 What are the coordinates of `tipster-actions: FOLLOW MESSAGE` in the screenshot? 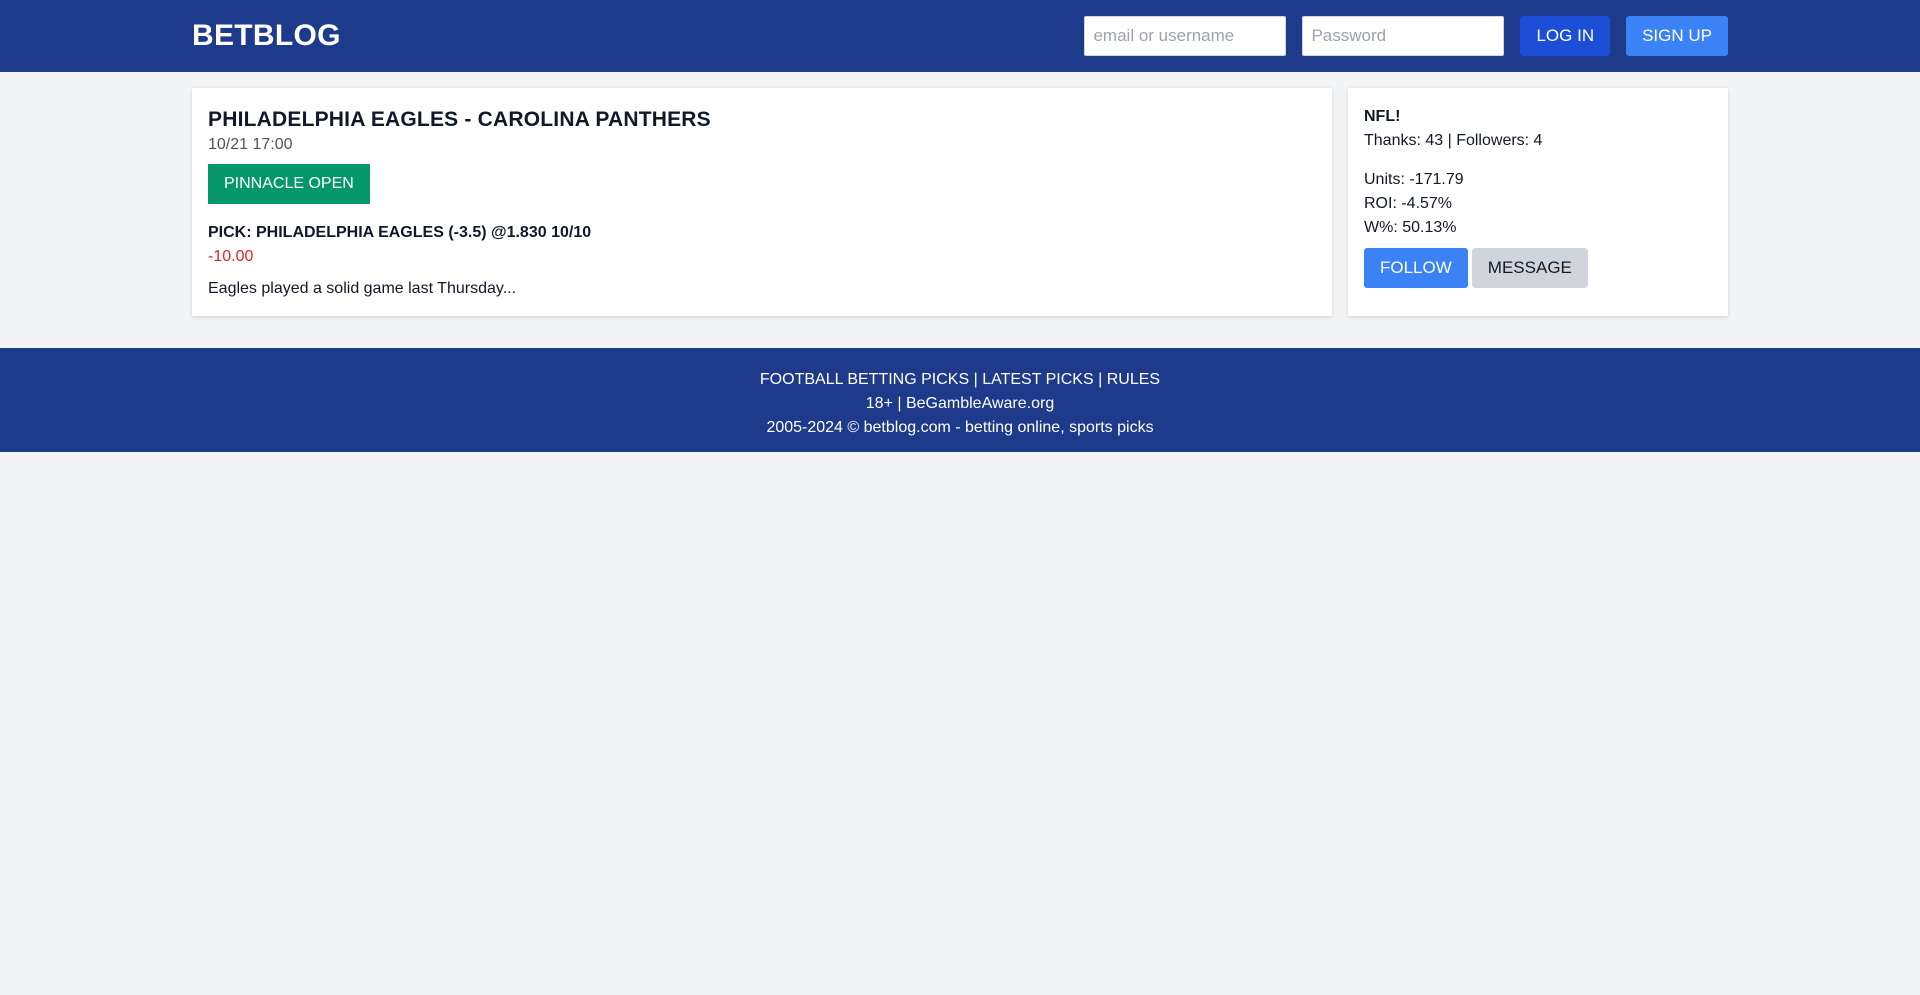 It's located at (1538, 268).